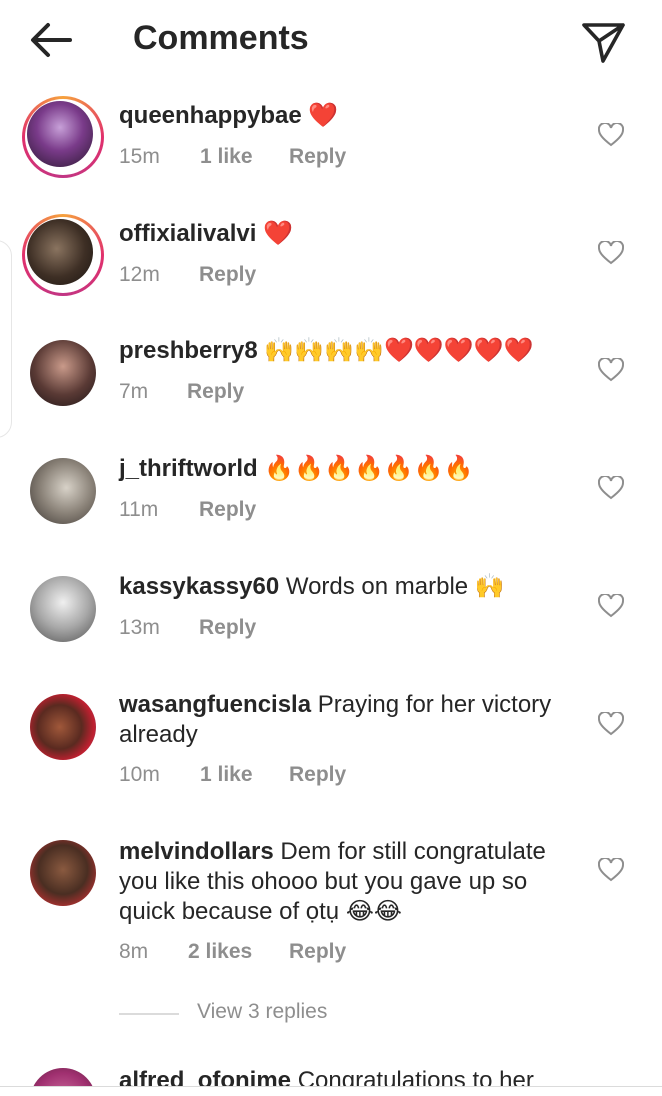 The height and width of the screenshot is (1096, 662). I want to click on comment-username: preshberry8, so click(188, 350).